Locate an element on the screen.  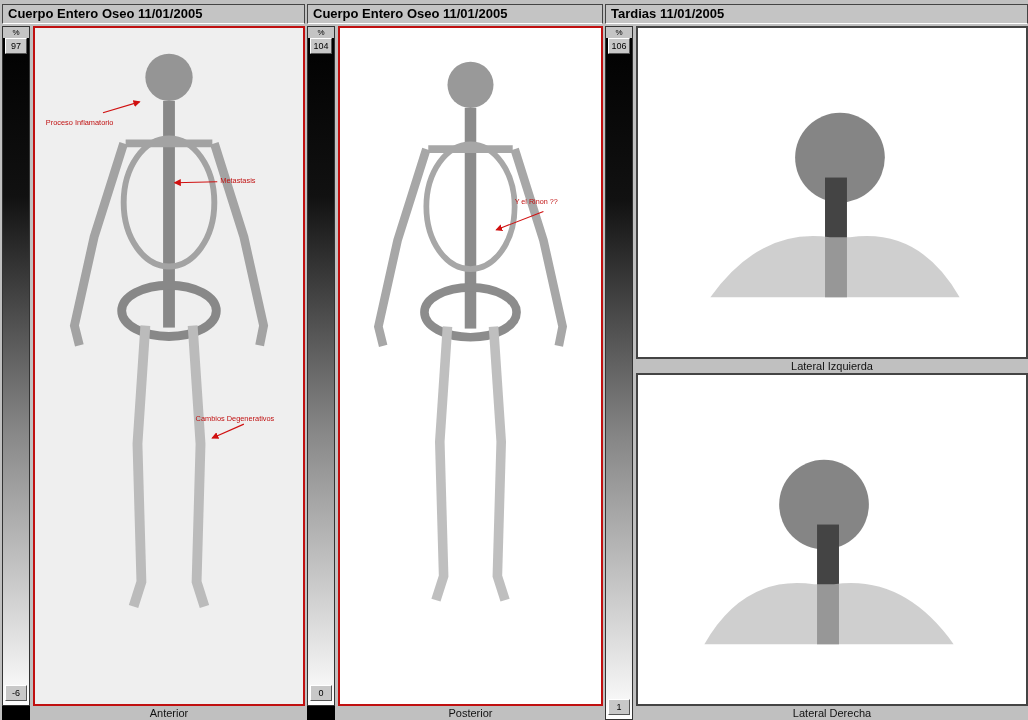
scale-min-value: -6 is located at coordinates (16, 693).